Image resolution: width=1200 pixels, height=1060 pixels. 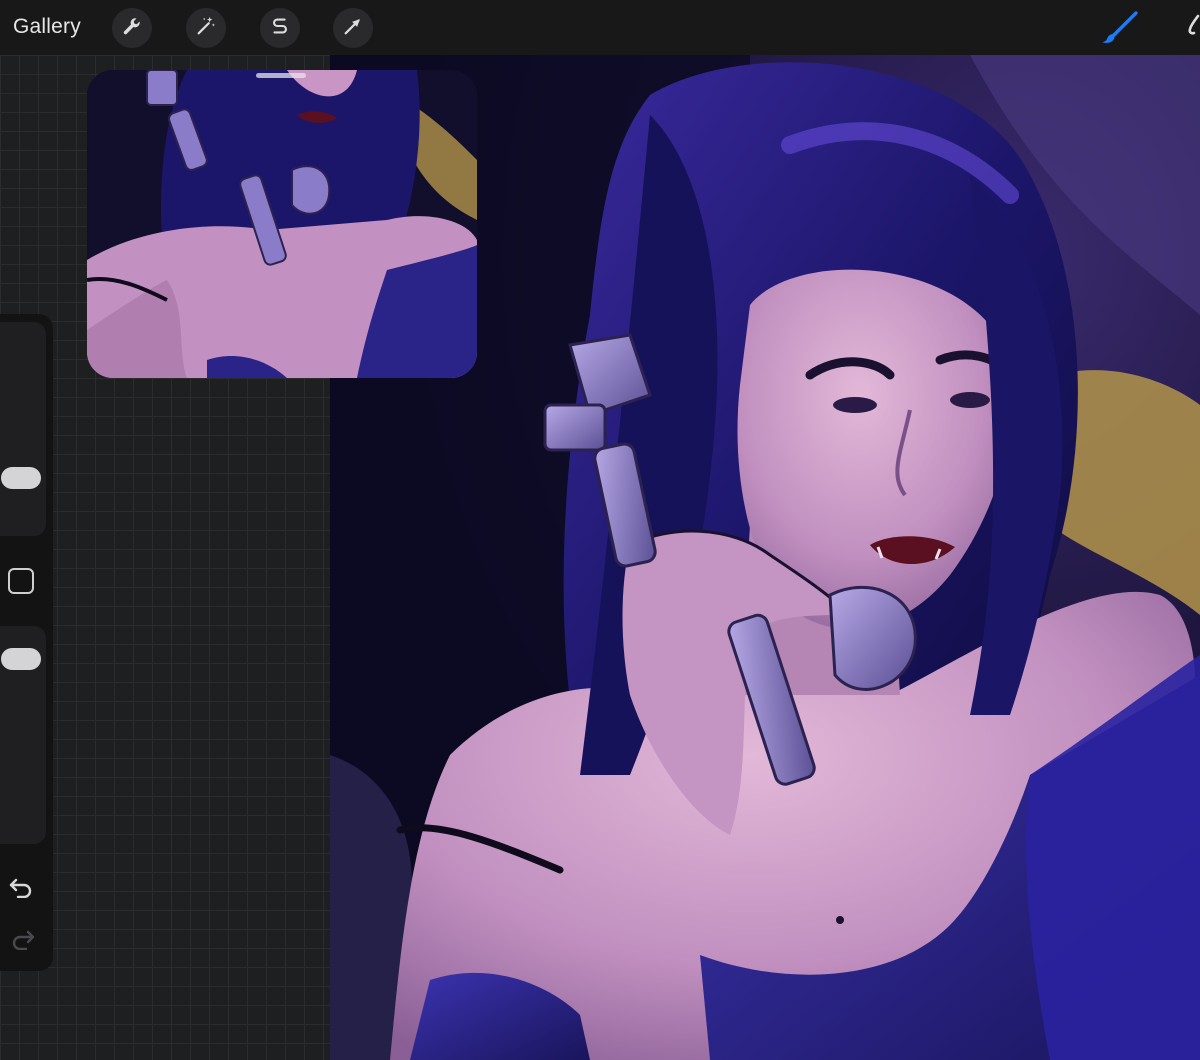 I want to click on top-toolbar: Gallery, so click(x=600, y=27).